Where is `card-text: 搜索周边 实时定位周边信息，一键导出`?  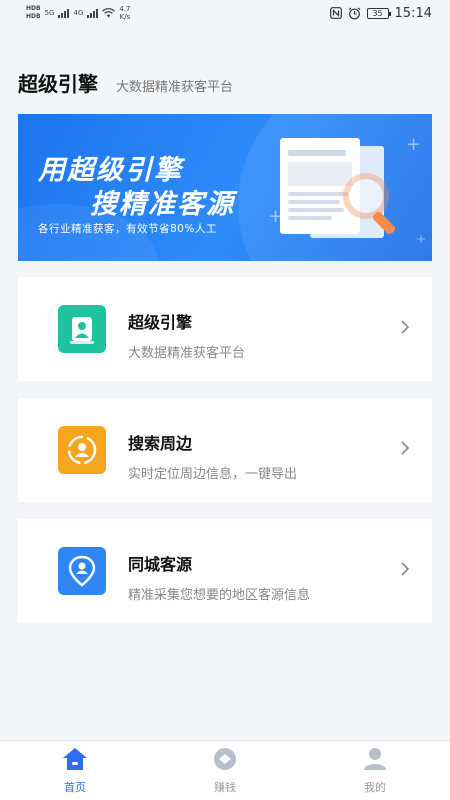
card-text: 搜索周边 实时定位周边信息，一键导出 is located at coordinates (212, 456).